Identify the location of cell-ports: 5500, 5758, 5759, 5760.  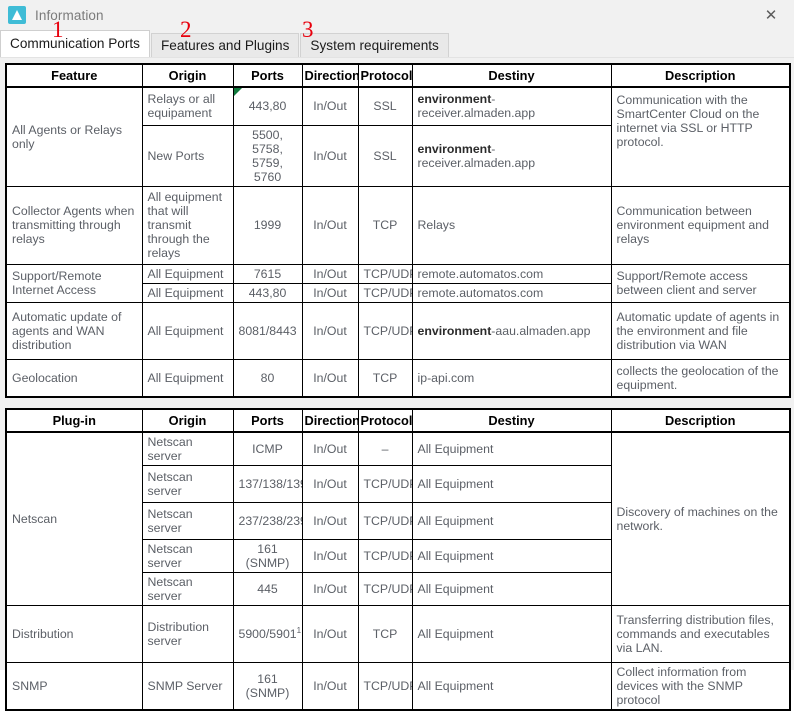
(267, 155).